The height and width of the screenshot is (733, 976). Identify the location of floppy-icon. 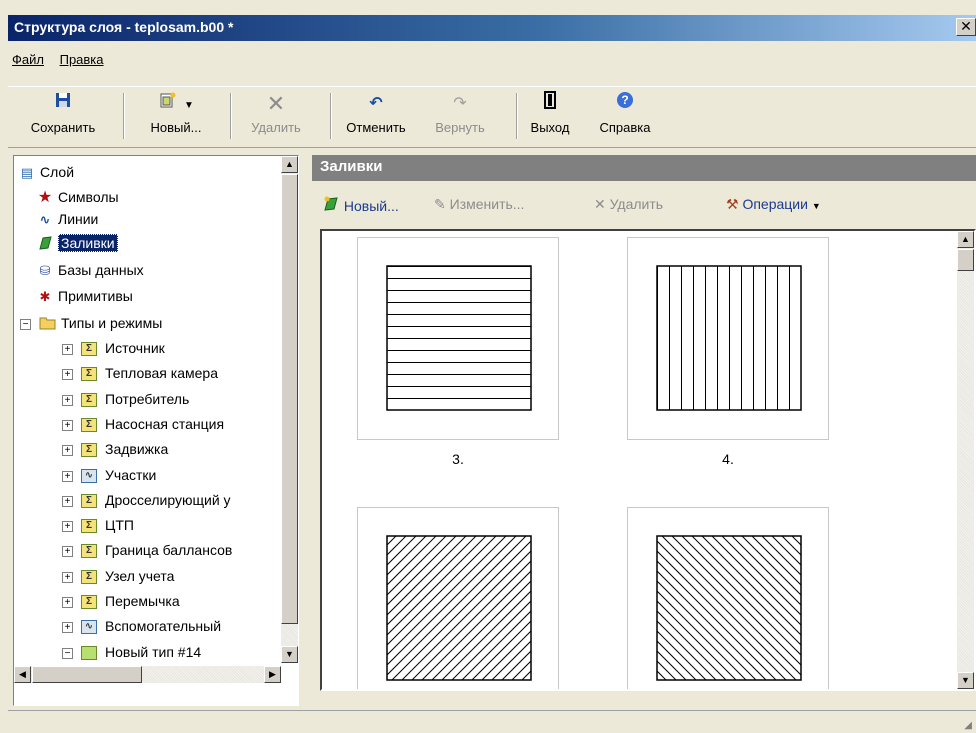
(63, 104).